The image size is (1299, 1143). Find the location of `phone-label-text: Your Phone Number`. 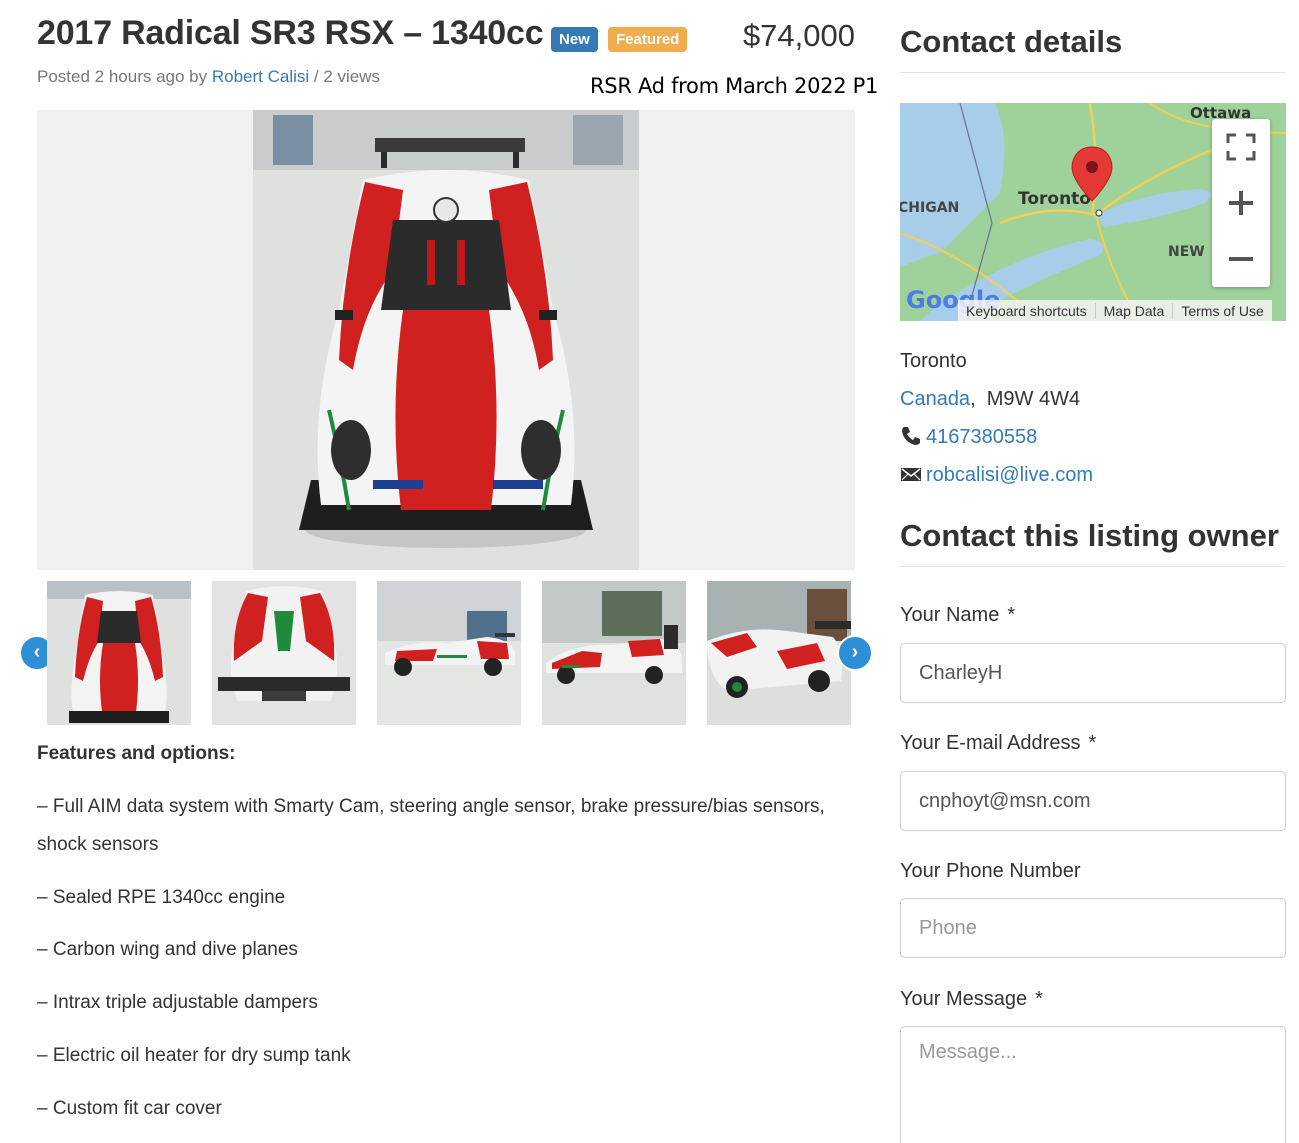

phone-label-text: Your Phone Number is located at coordinates (990, 871).